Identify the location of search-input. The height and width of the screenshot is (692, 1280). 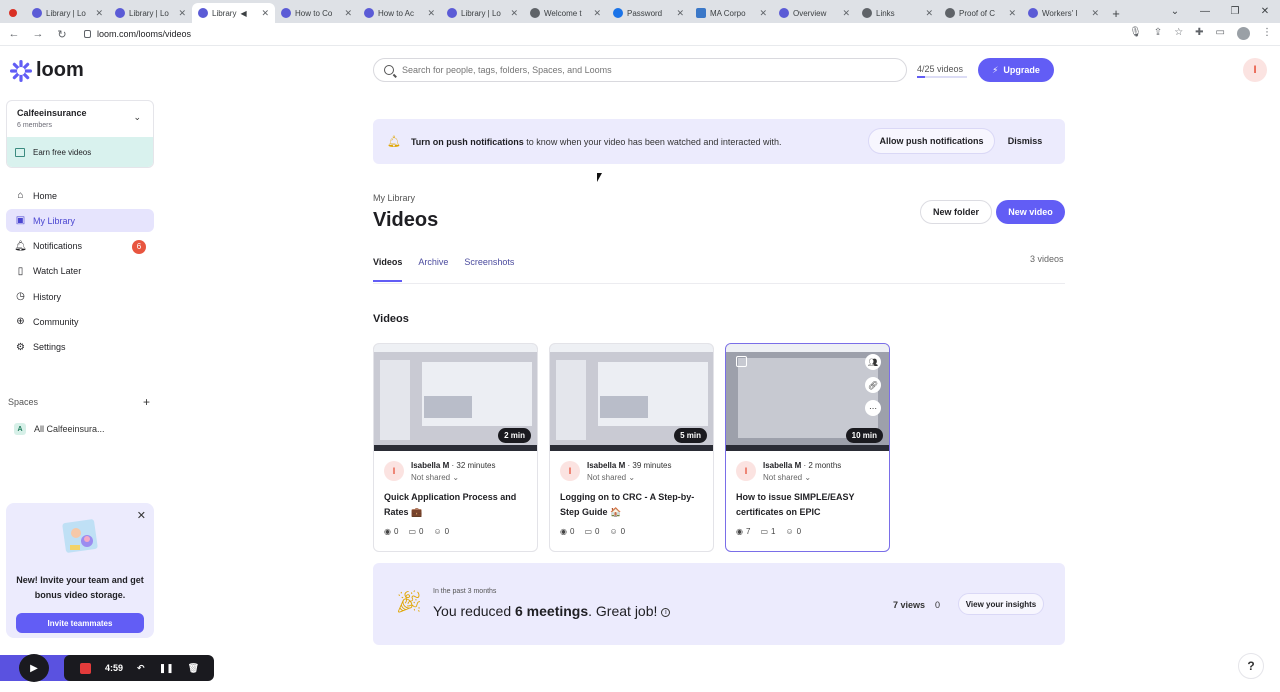
(642, 70).